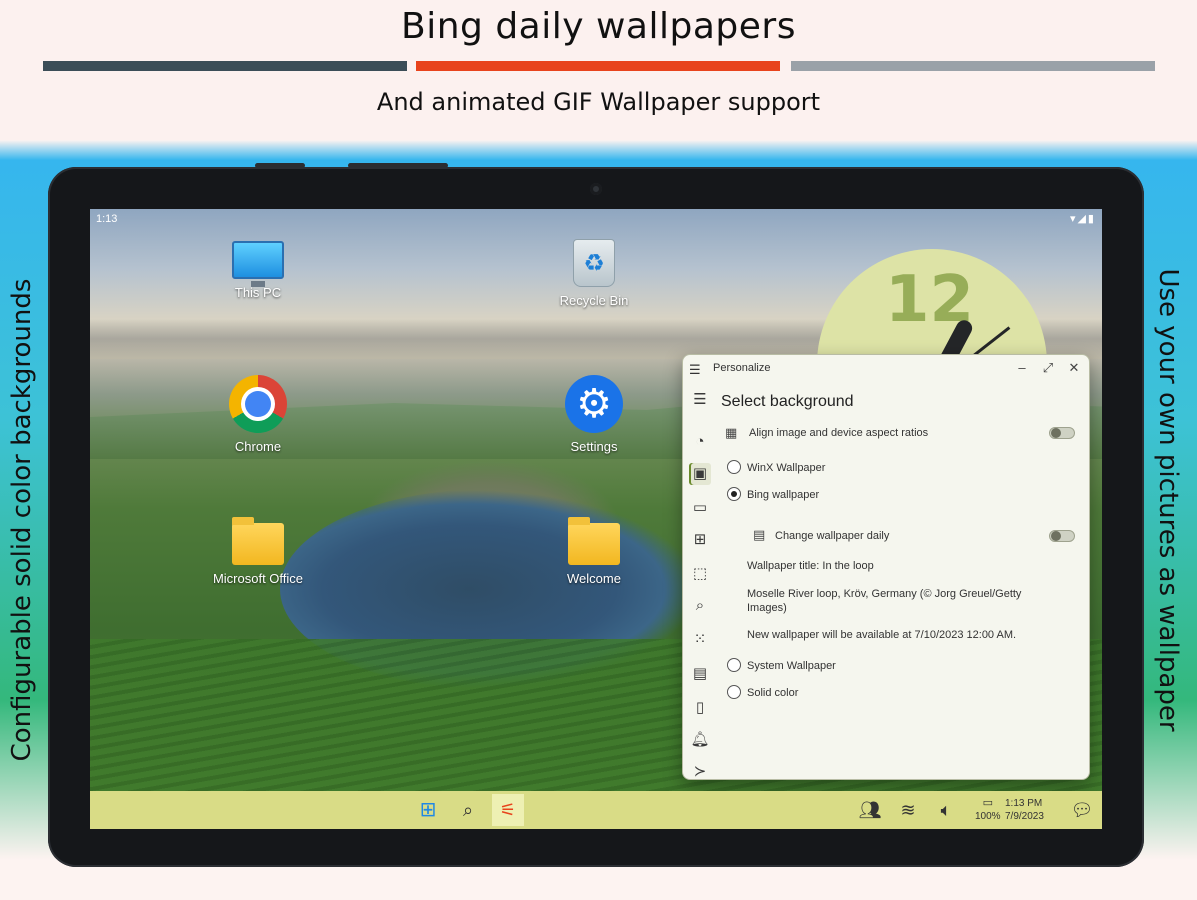 This screenshot has height=900, width=1197. I want to click on nav-display-icon: ▭, so click(700, 508).